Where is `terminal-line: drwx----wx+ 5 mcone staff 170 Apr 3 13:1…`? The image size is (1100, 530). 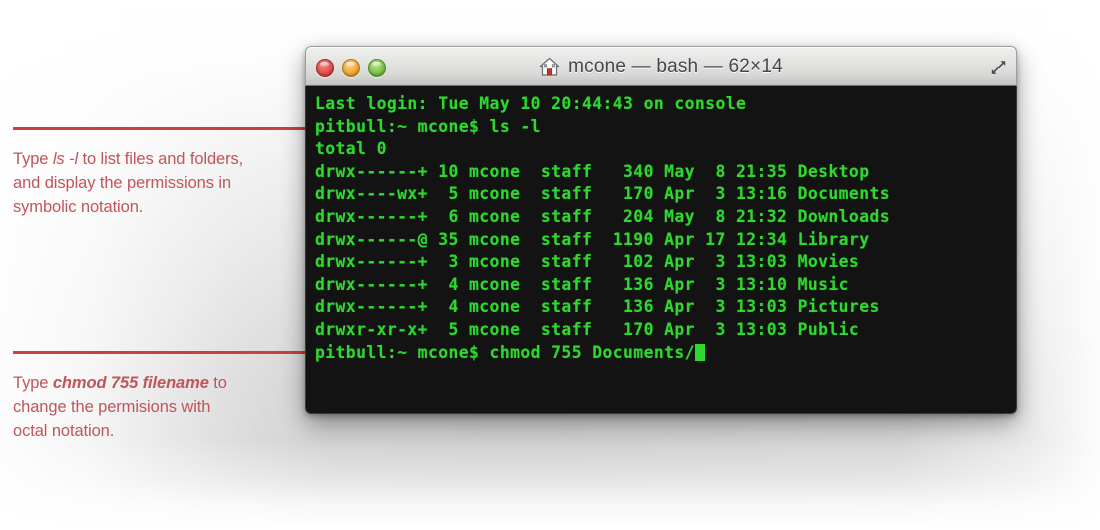
terminal-line: drwx----wx+ 5 mcone staff 170 Apr 3 13:1… is located at coordinates (603, 194).